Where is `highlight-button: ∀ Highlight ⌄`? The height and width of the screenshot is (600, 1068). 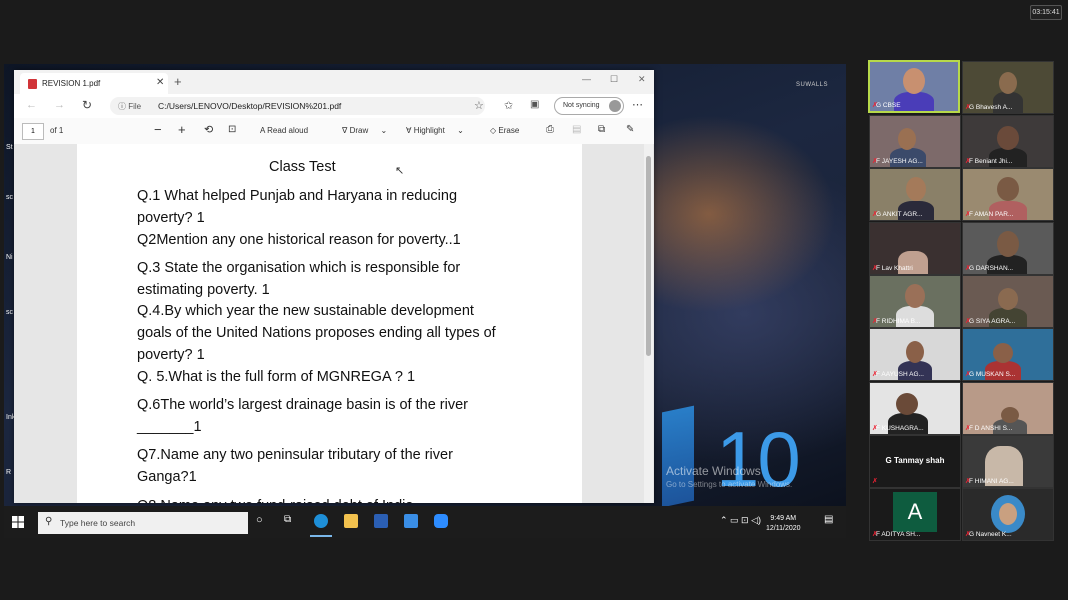 highlight-button: ∀ Highlight ⌄ is located at coordinates (435, 130).